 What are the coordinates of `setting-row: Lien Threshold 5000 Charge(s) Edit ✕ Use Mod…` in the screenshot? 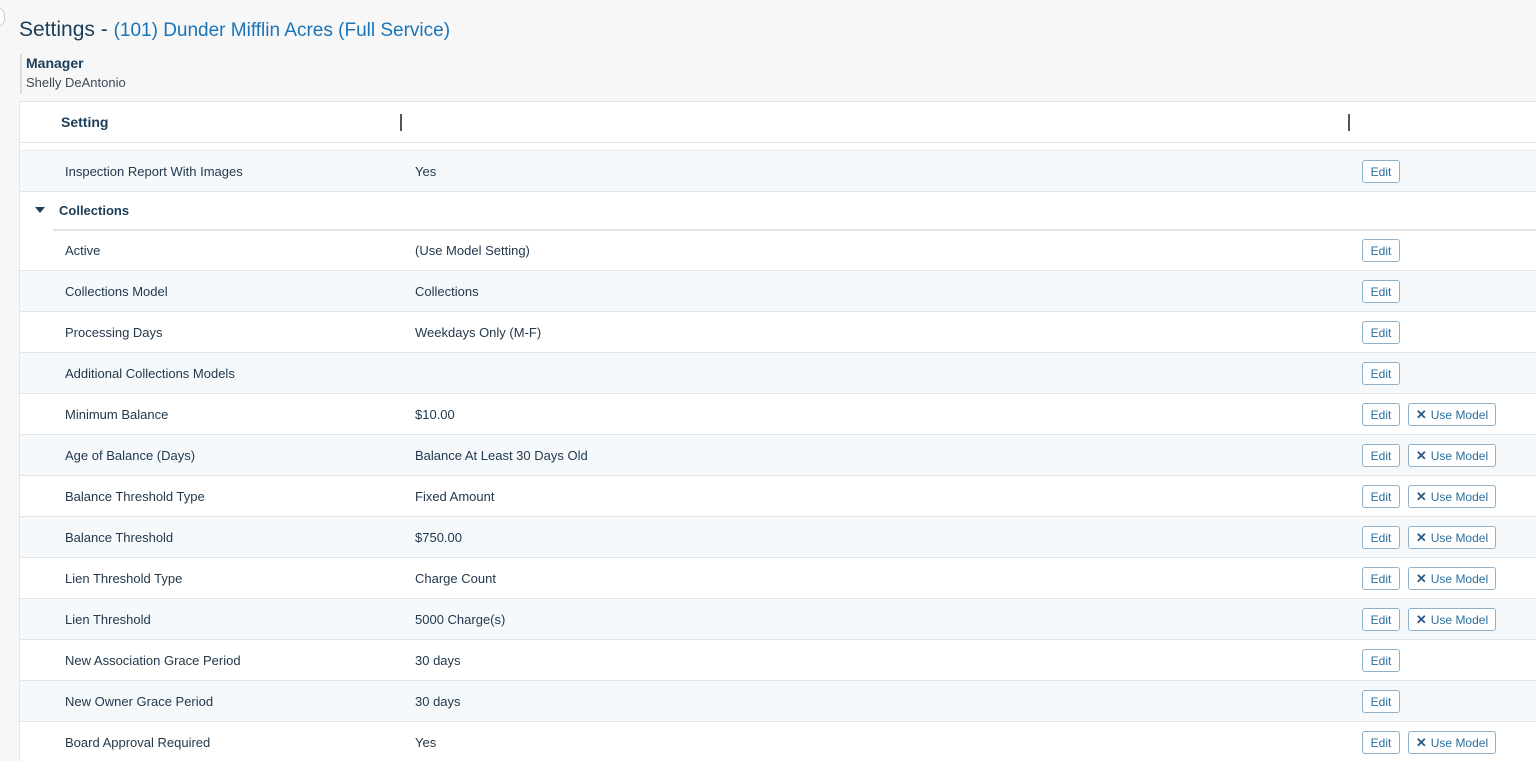 It's located at (778, 619).